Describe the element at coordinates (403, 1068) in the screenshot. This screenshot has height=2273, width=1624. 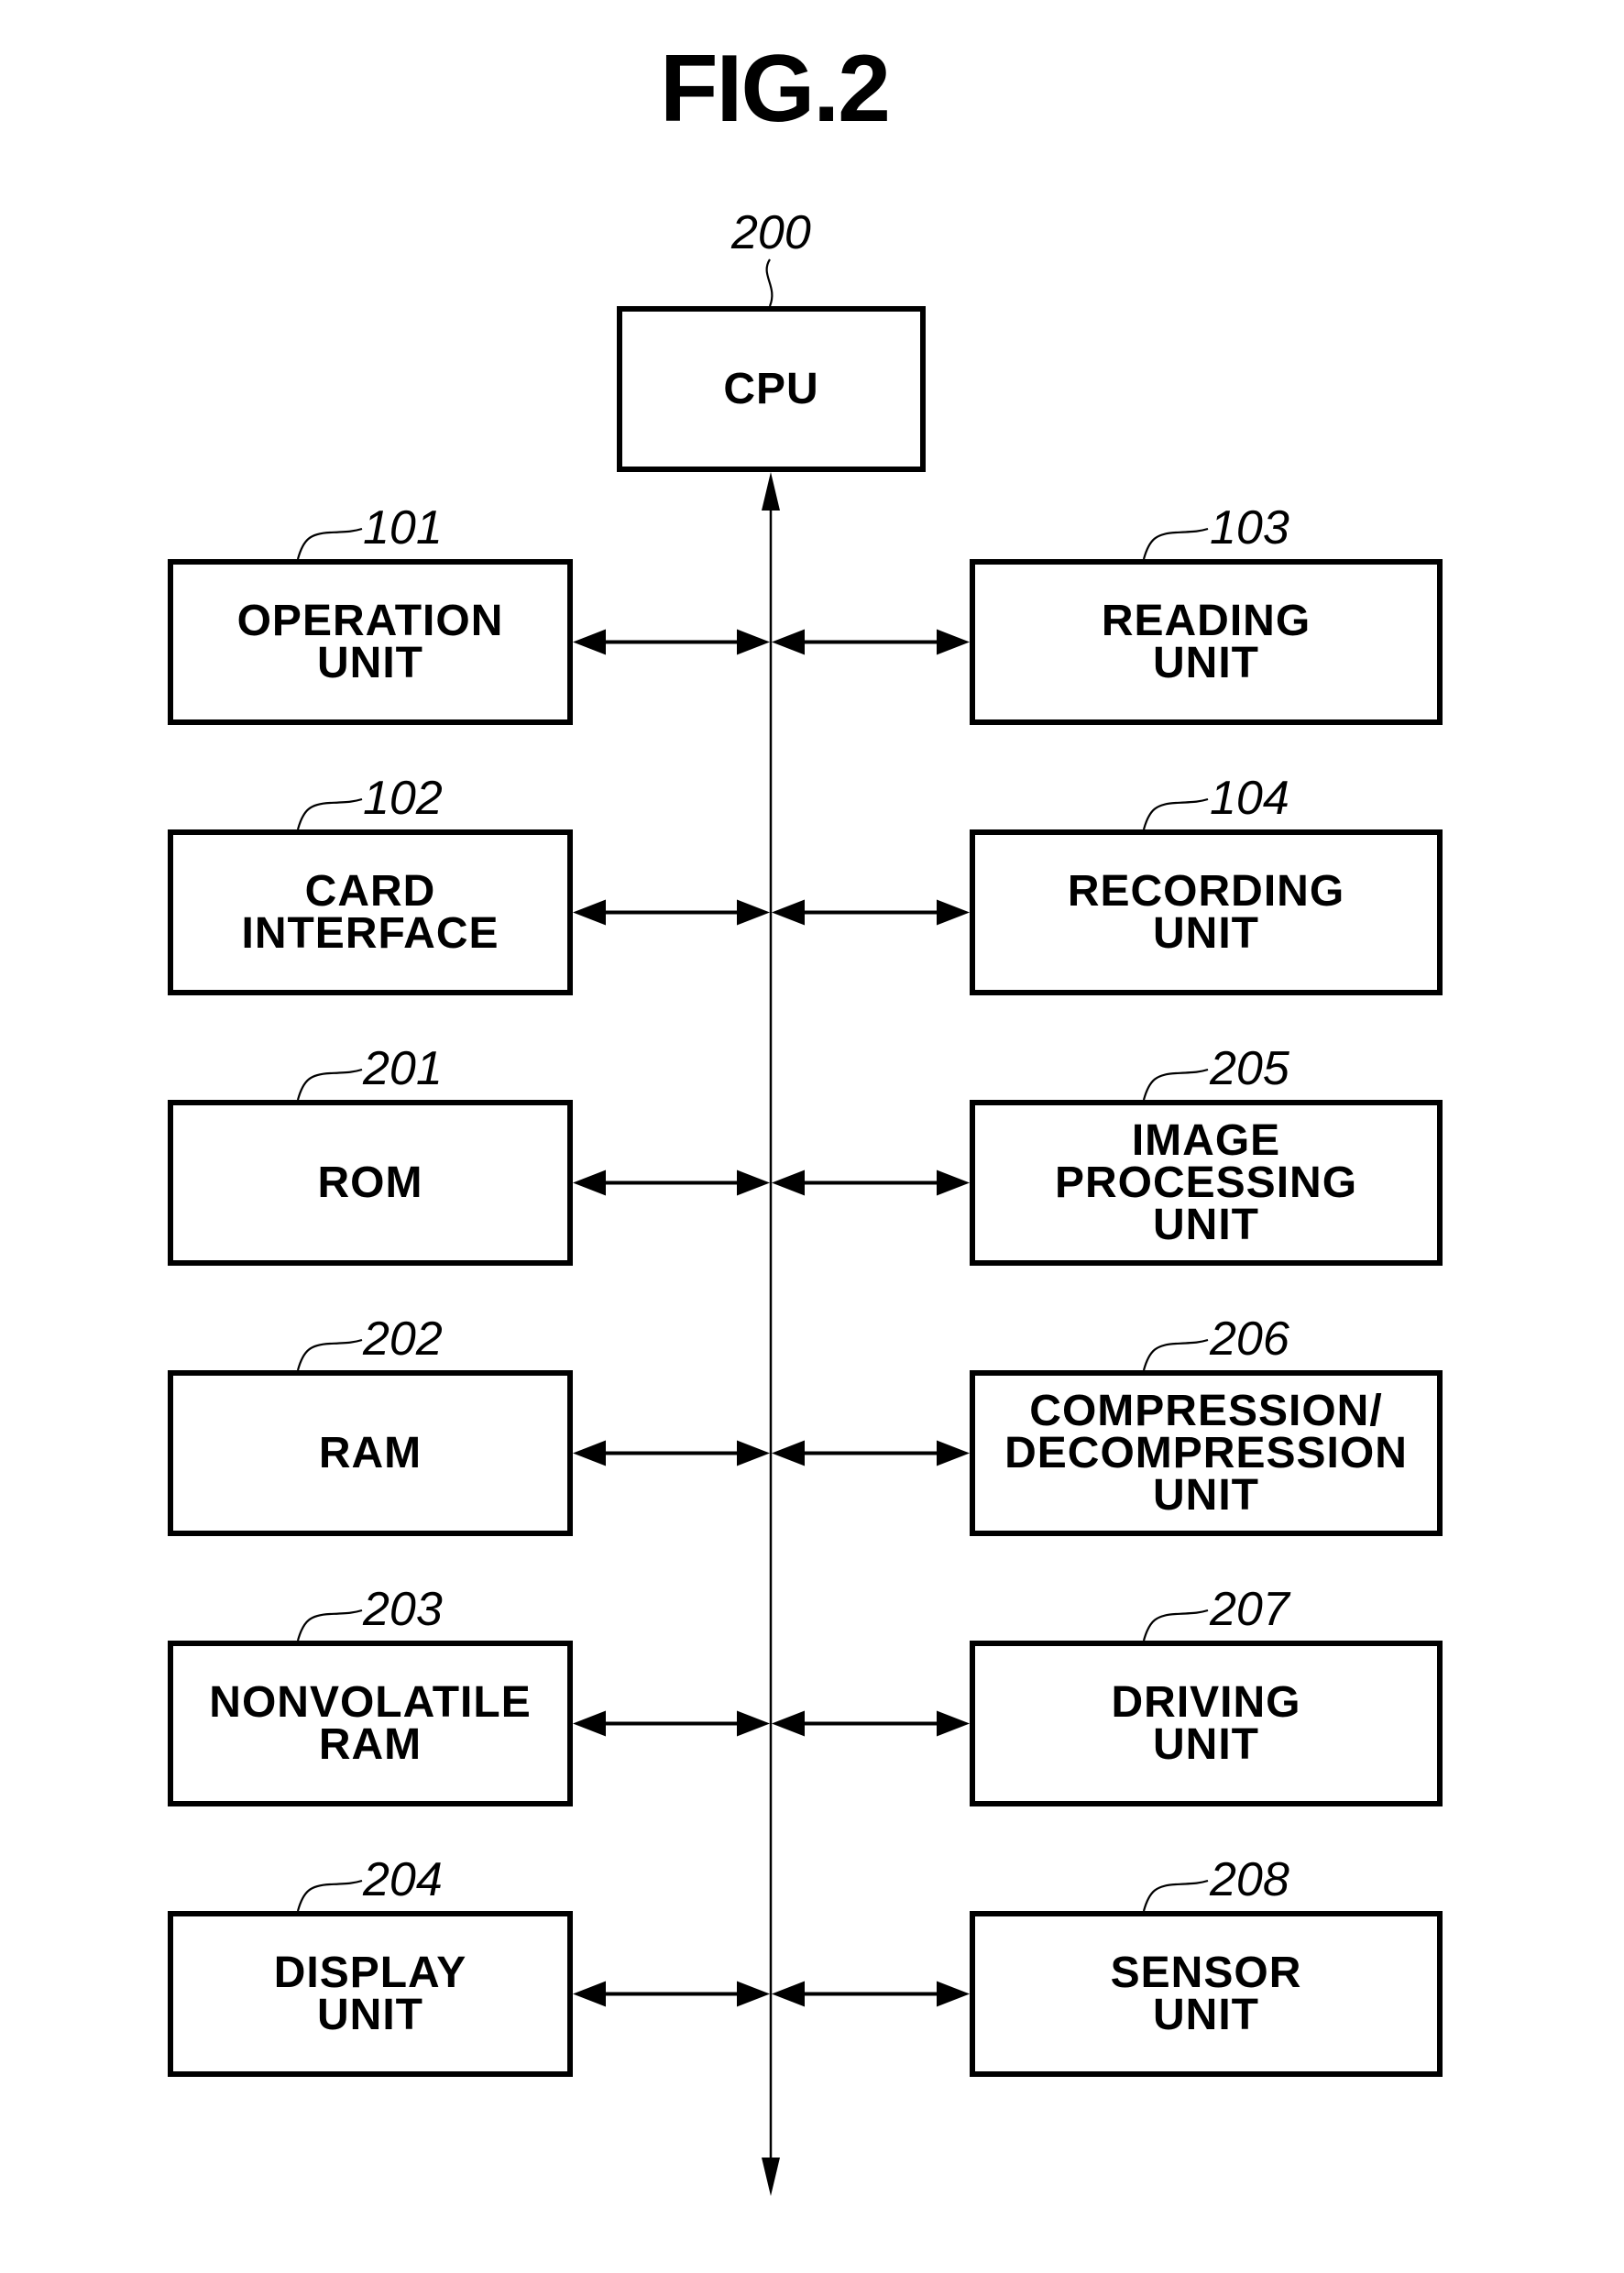
I see `left-ref-numeral-201: 201` at that location.